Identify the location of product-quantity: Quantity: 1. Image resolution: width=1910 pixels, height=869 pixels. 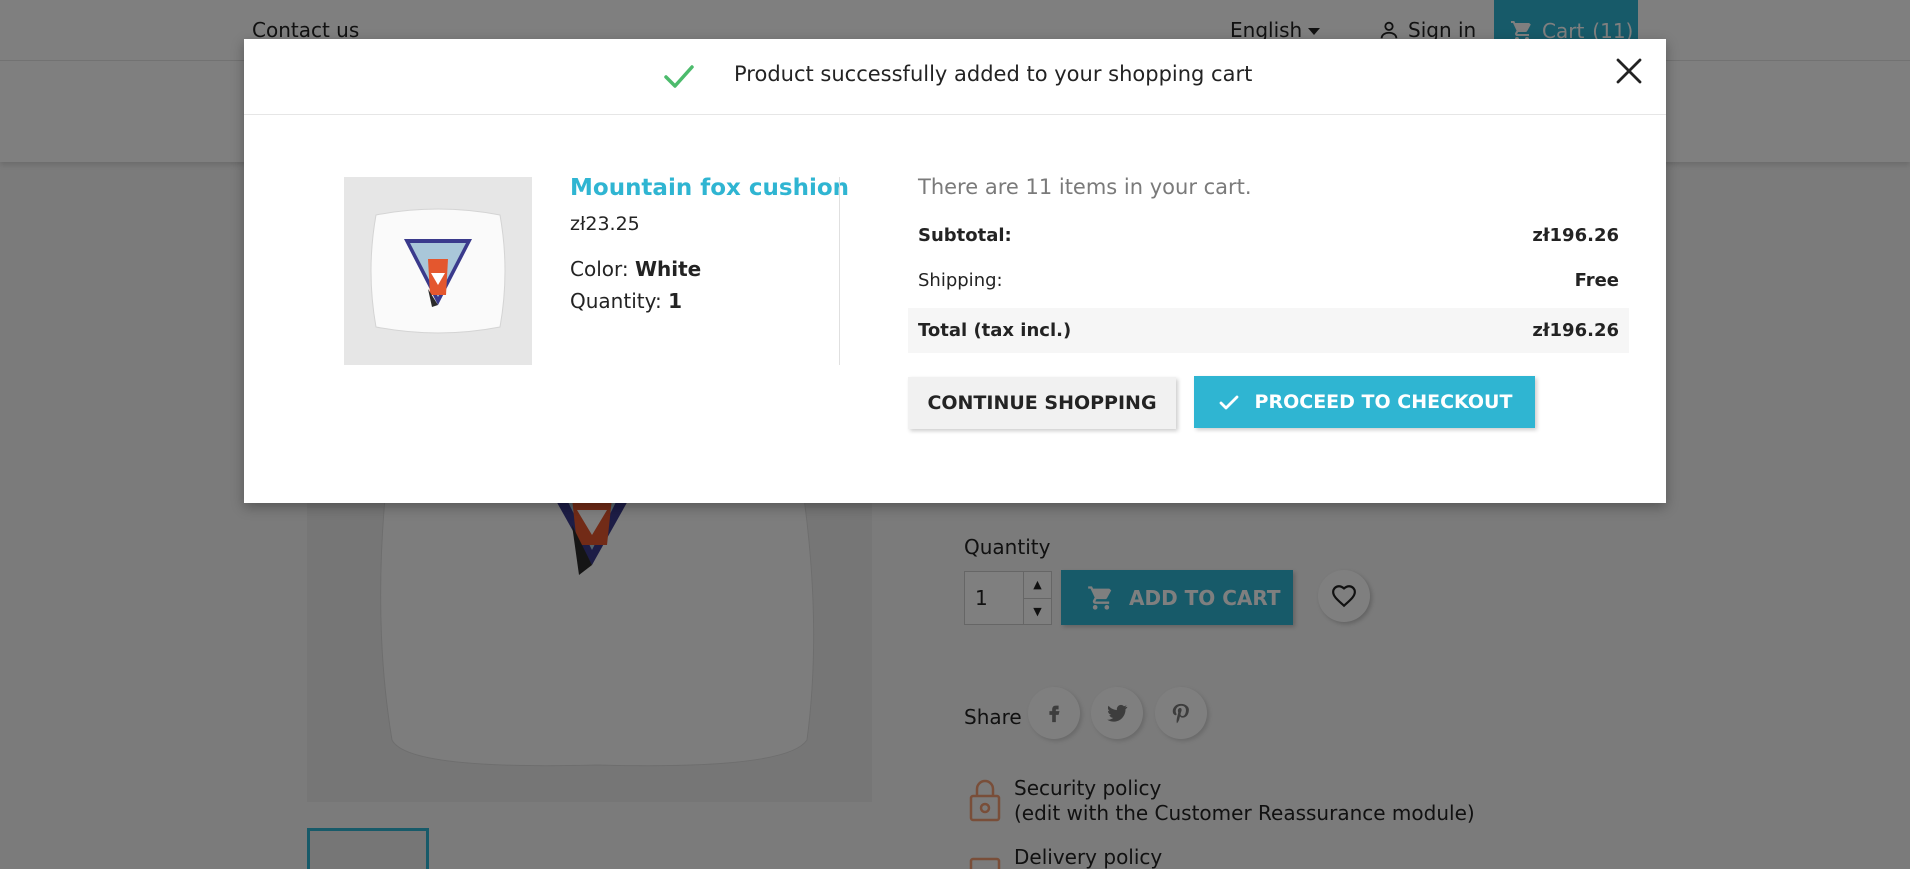
(626, 301).